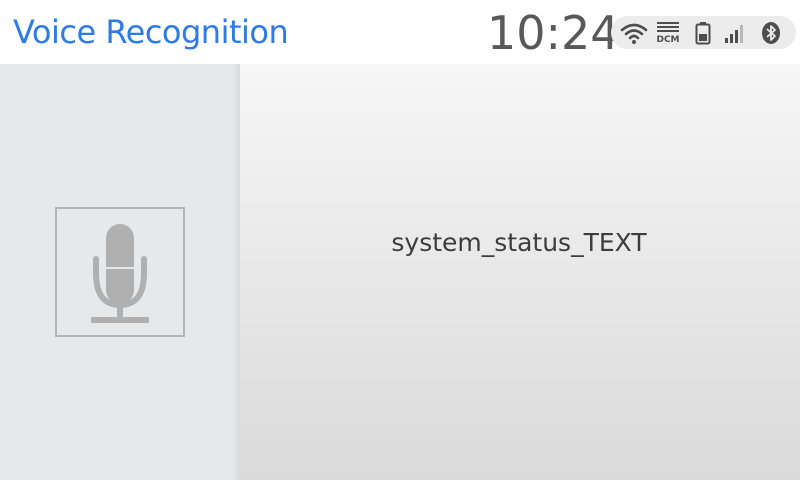  What do you see at coordinates (519, 242) in the screenshot?
I see `system-status-text: system_status_TEXT` at bounding box center [519, 242].